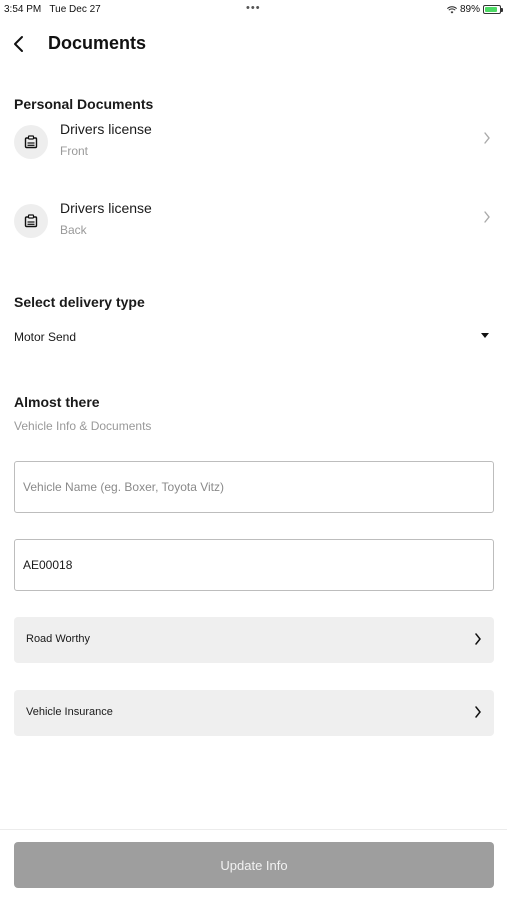 Image resolution: width=507 pixels, height=900 pixels. Describe the element at coordinates (57, 402) in the screenshot. I see `almost-there-heading: Almost there` at that location.